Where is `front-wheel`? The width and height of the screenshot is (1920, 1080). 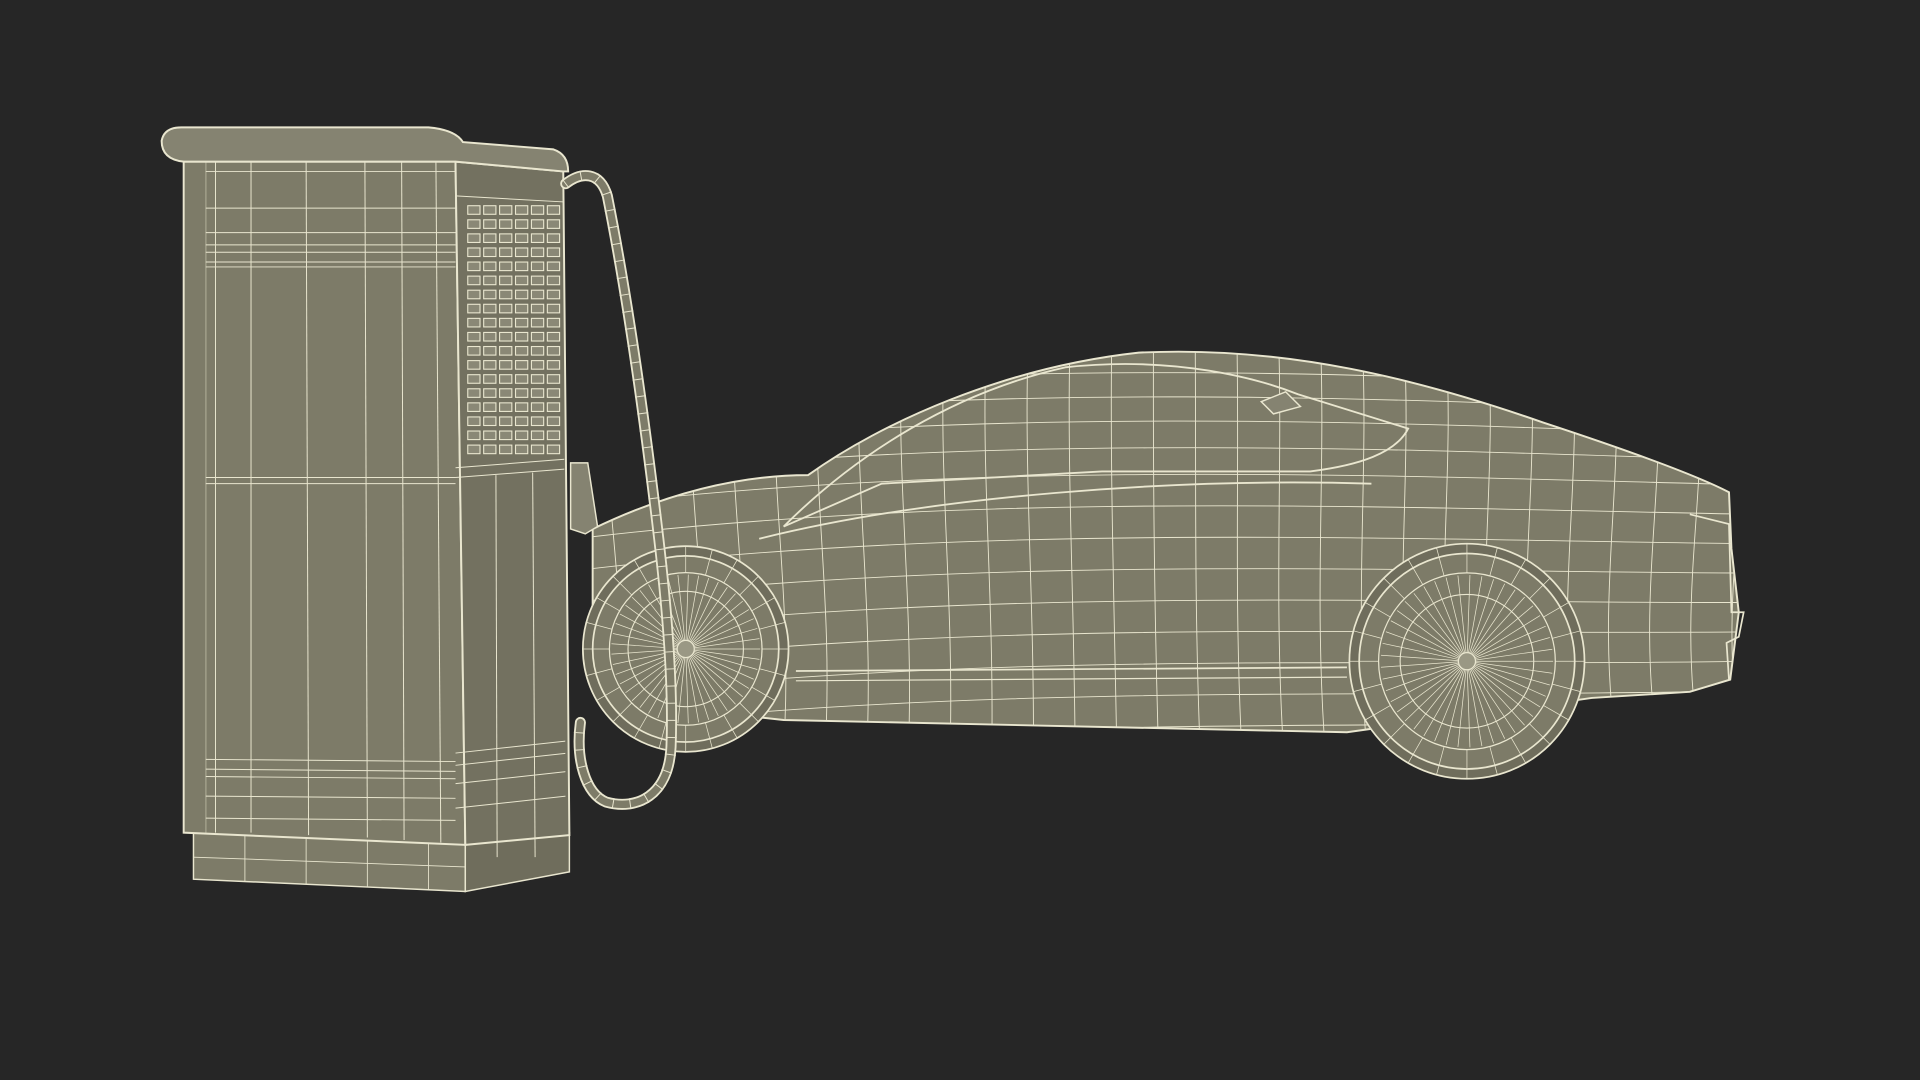 front-wheel is located at coordinates (686, 649).